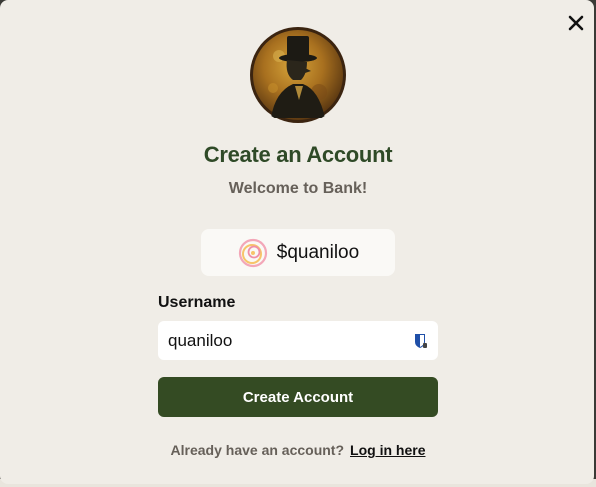 The image size is (596, 487). I want to click on close-icon, so click(576, 23).